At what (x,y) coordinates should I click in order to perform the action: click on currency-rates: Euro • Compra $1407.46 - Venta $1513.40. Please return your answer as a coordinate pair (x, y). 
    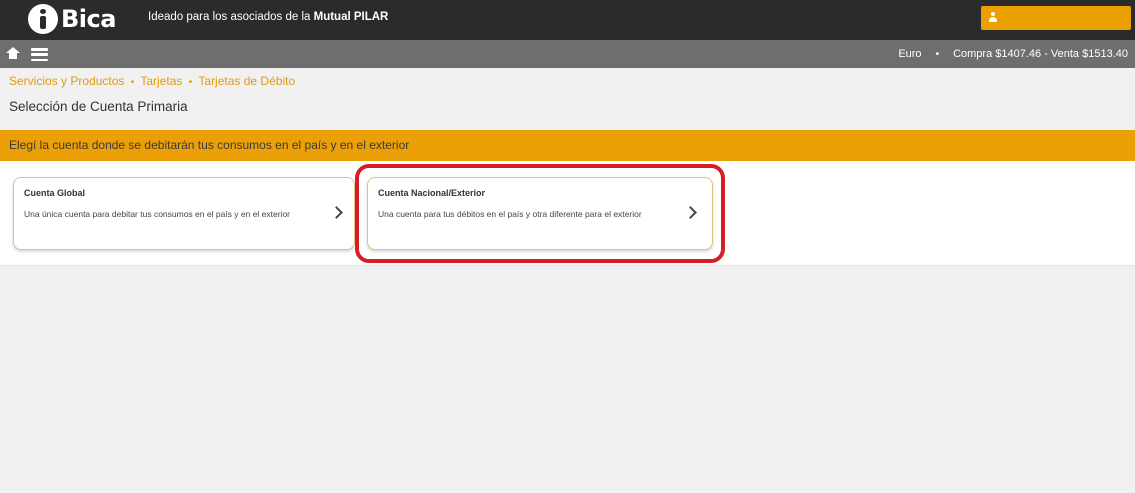
    Looking at the image, I should click on (1013, 54).